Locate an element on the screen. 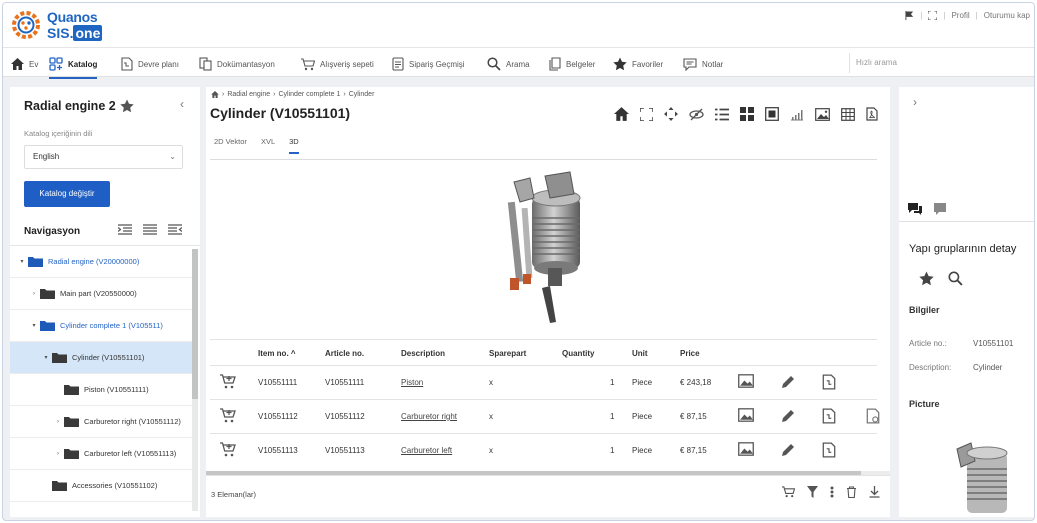  collapse-tree-icon is located at coordinates (175, 229).